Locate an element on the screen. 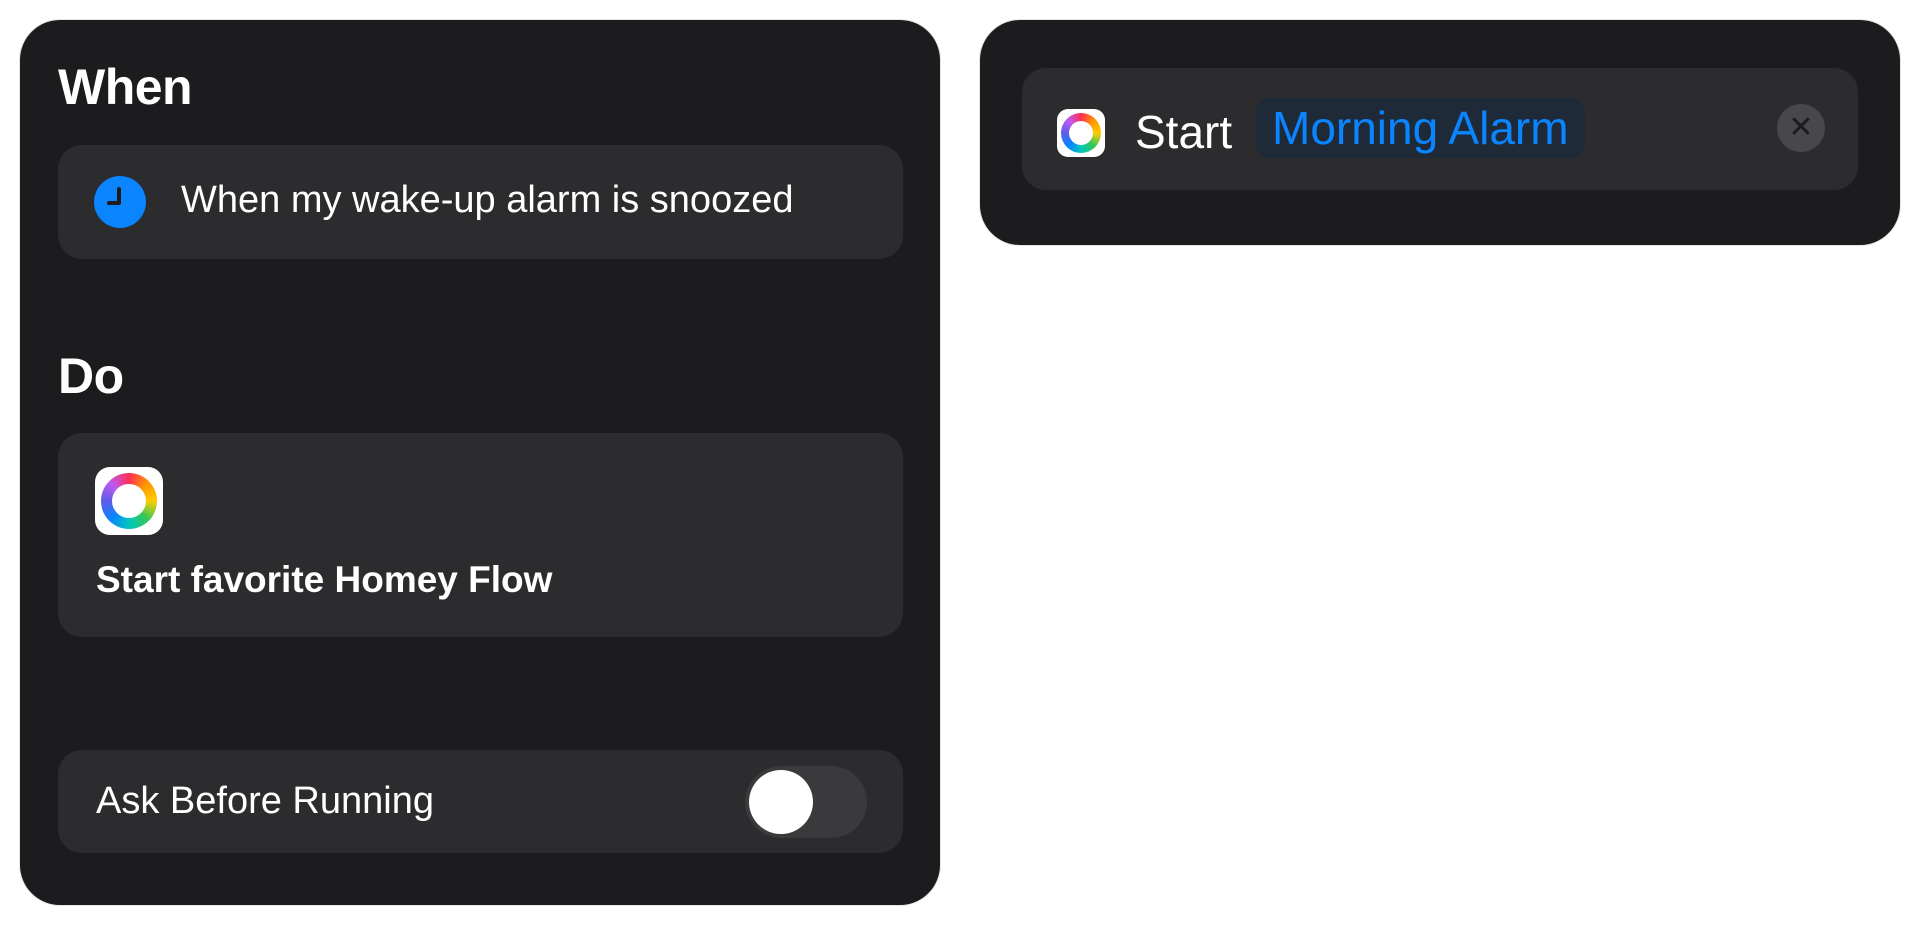 Image resolution: width=1920 pixels, height=931 pixels. trigger-card: When my wake-up alarm is snoozed is located at coordinates (480, 202).